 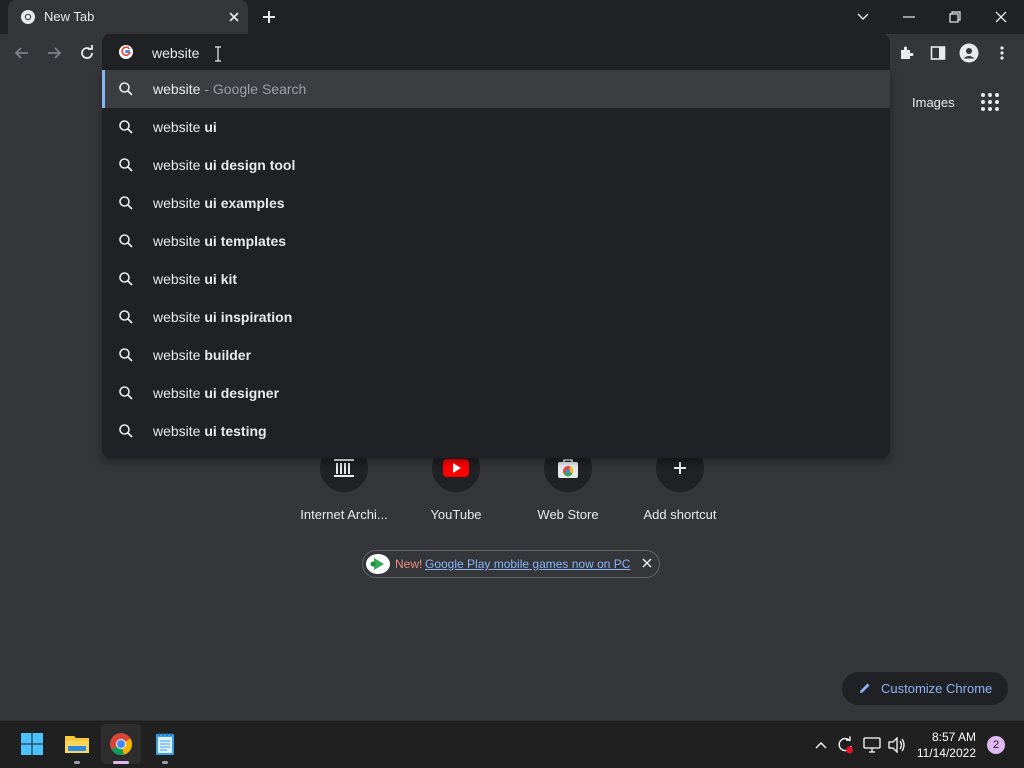 What do you see at coordinates (568, 514) in the screenshot?
I see `shortcut-label: Web Store` at bounding box center [568, 514].